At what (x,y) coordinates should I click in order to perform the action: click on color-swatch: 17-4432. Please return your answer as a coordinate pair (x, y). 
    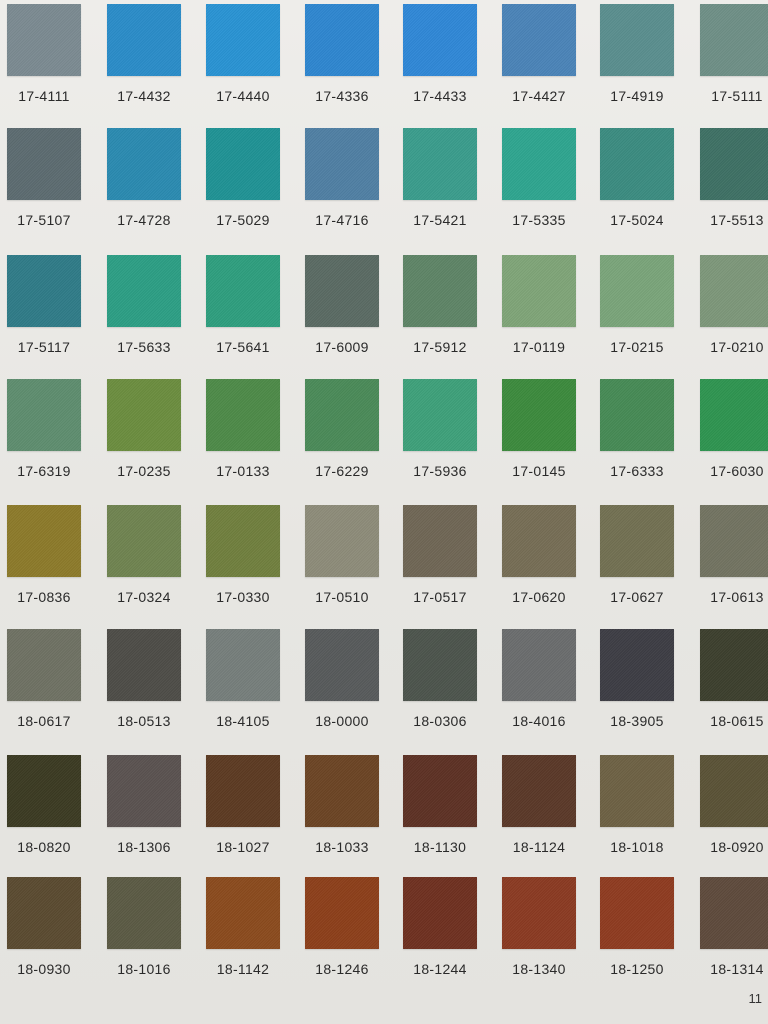
    Looking at the image, I should click on (144, 59).